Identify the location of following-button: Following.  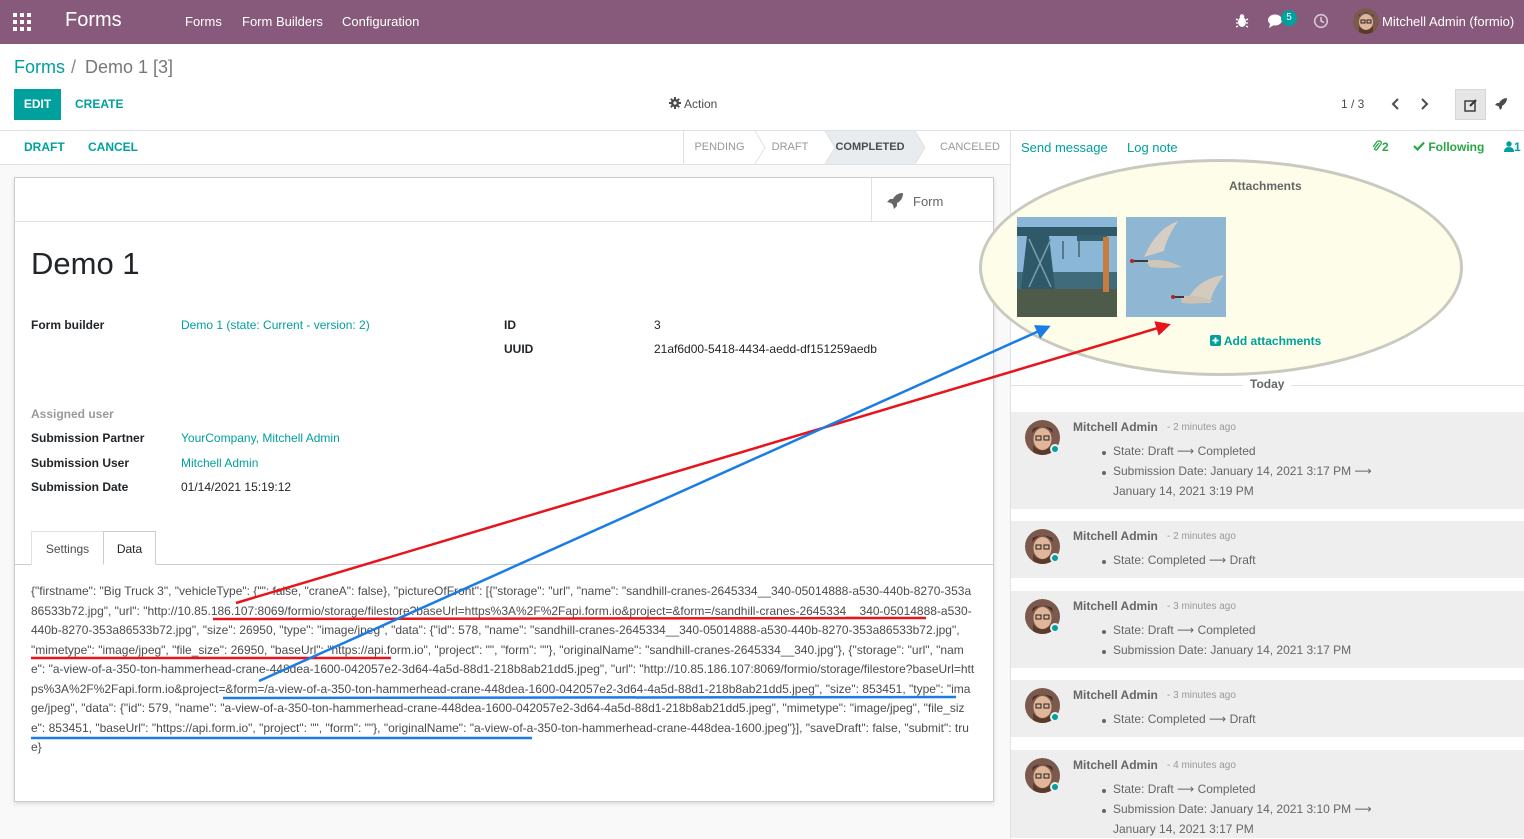
(1448, 147).